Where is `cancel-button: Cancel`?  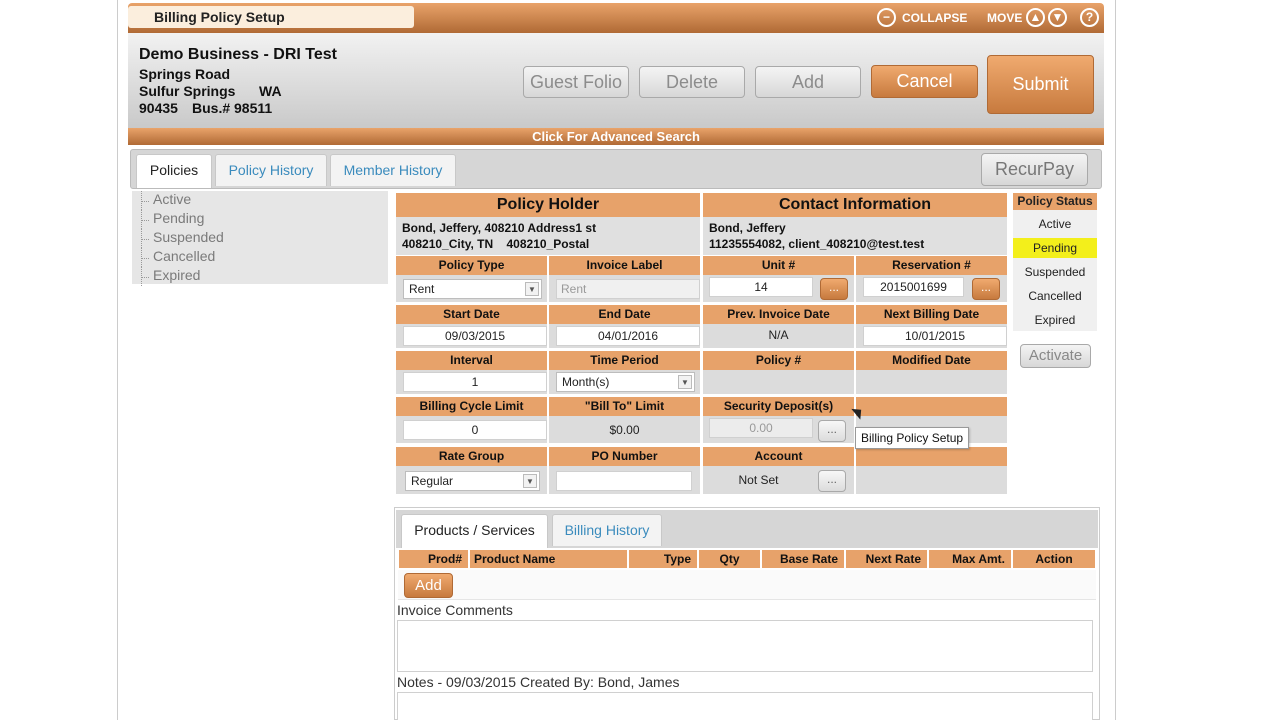 cancel-button: Cancel is located at coordinates (924, 81).